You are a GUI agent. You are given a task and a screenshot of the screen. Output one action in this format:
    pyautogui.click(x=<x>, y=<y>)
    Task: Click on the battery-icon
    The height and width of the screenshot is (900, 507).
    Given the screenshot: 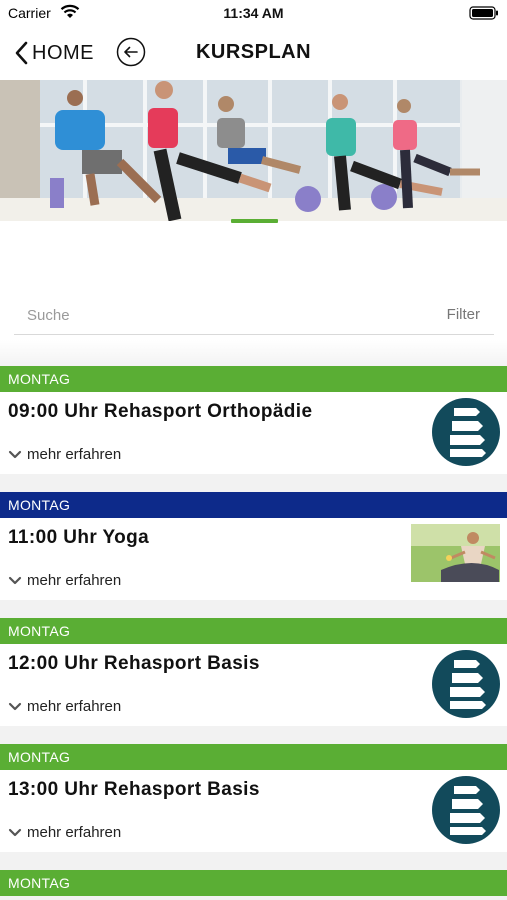 What is the action you would take?
    pyautogui.click(x=484, y=15)
    